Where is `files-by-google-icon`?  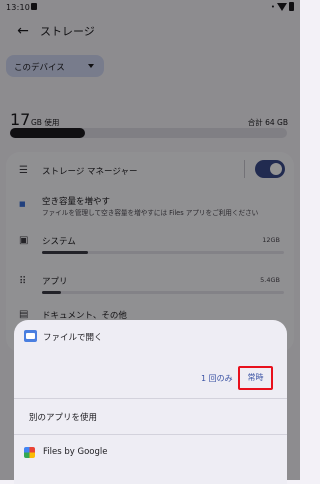
files-by-google-icon is located at coordinates (29, 452).